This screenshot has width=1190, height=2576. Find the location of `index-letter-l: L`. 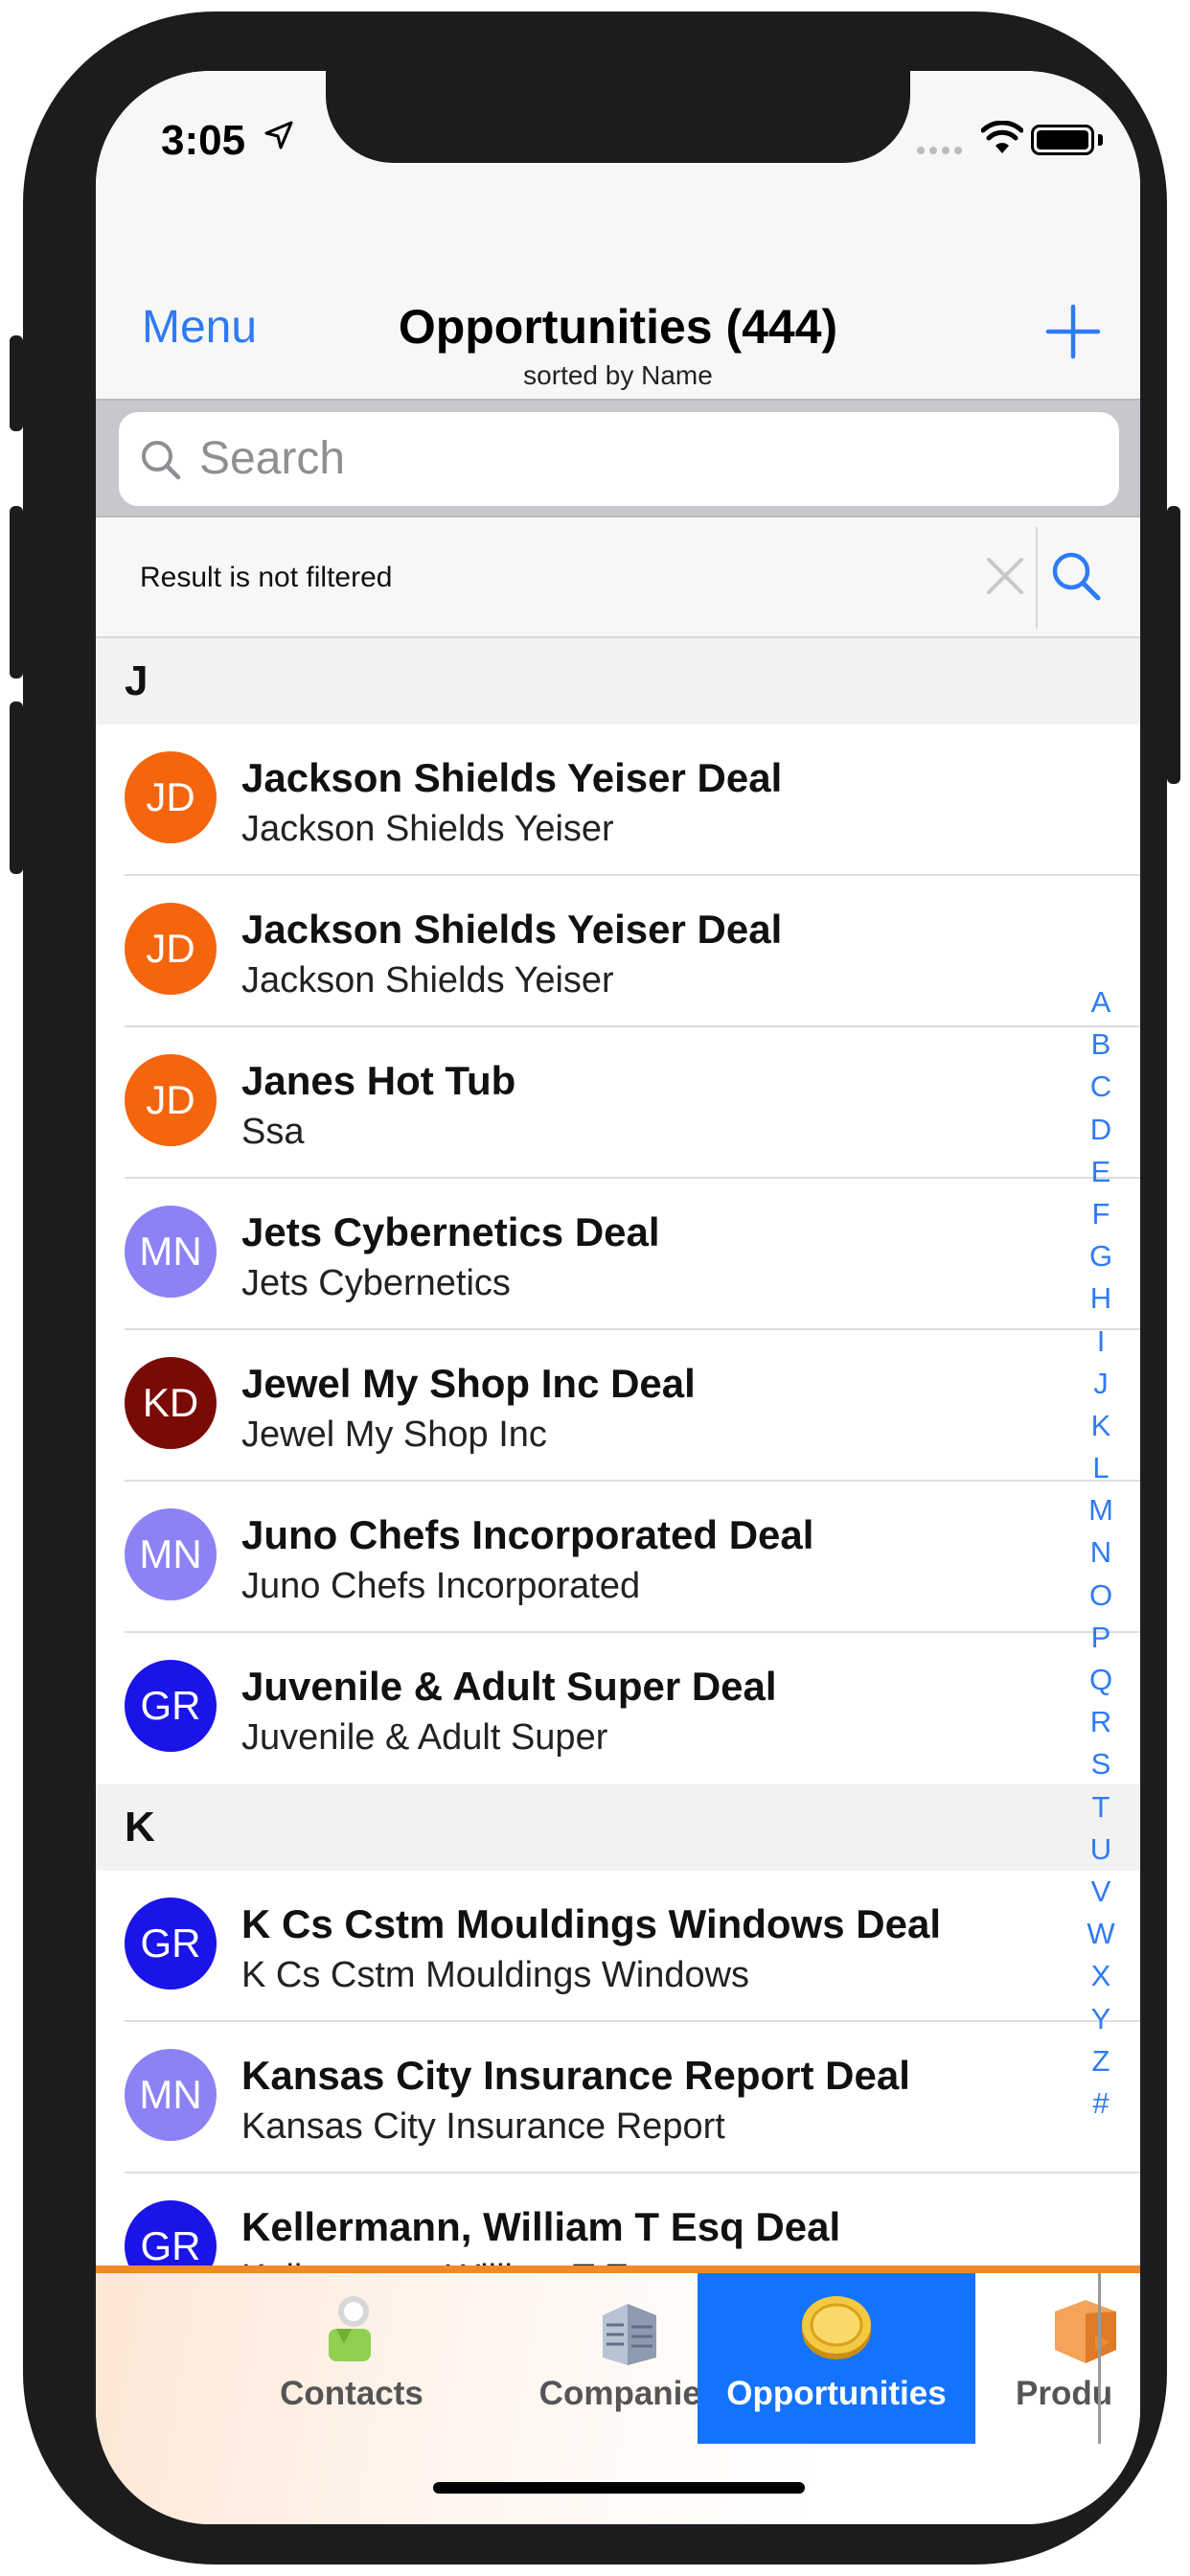

index-letter-l: L is located at coordinates (1101, 1468).